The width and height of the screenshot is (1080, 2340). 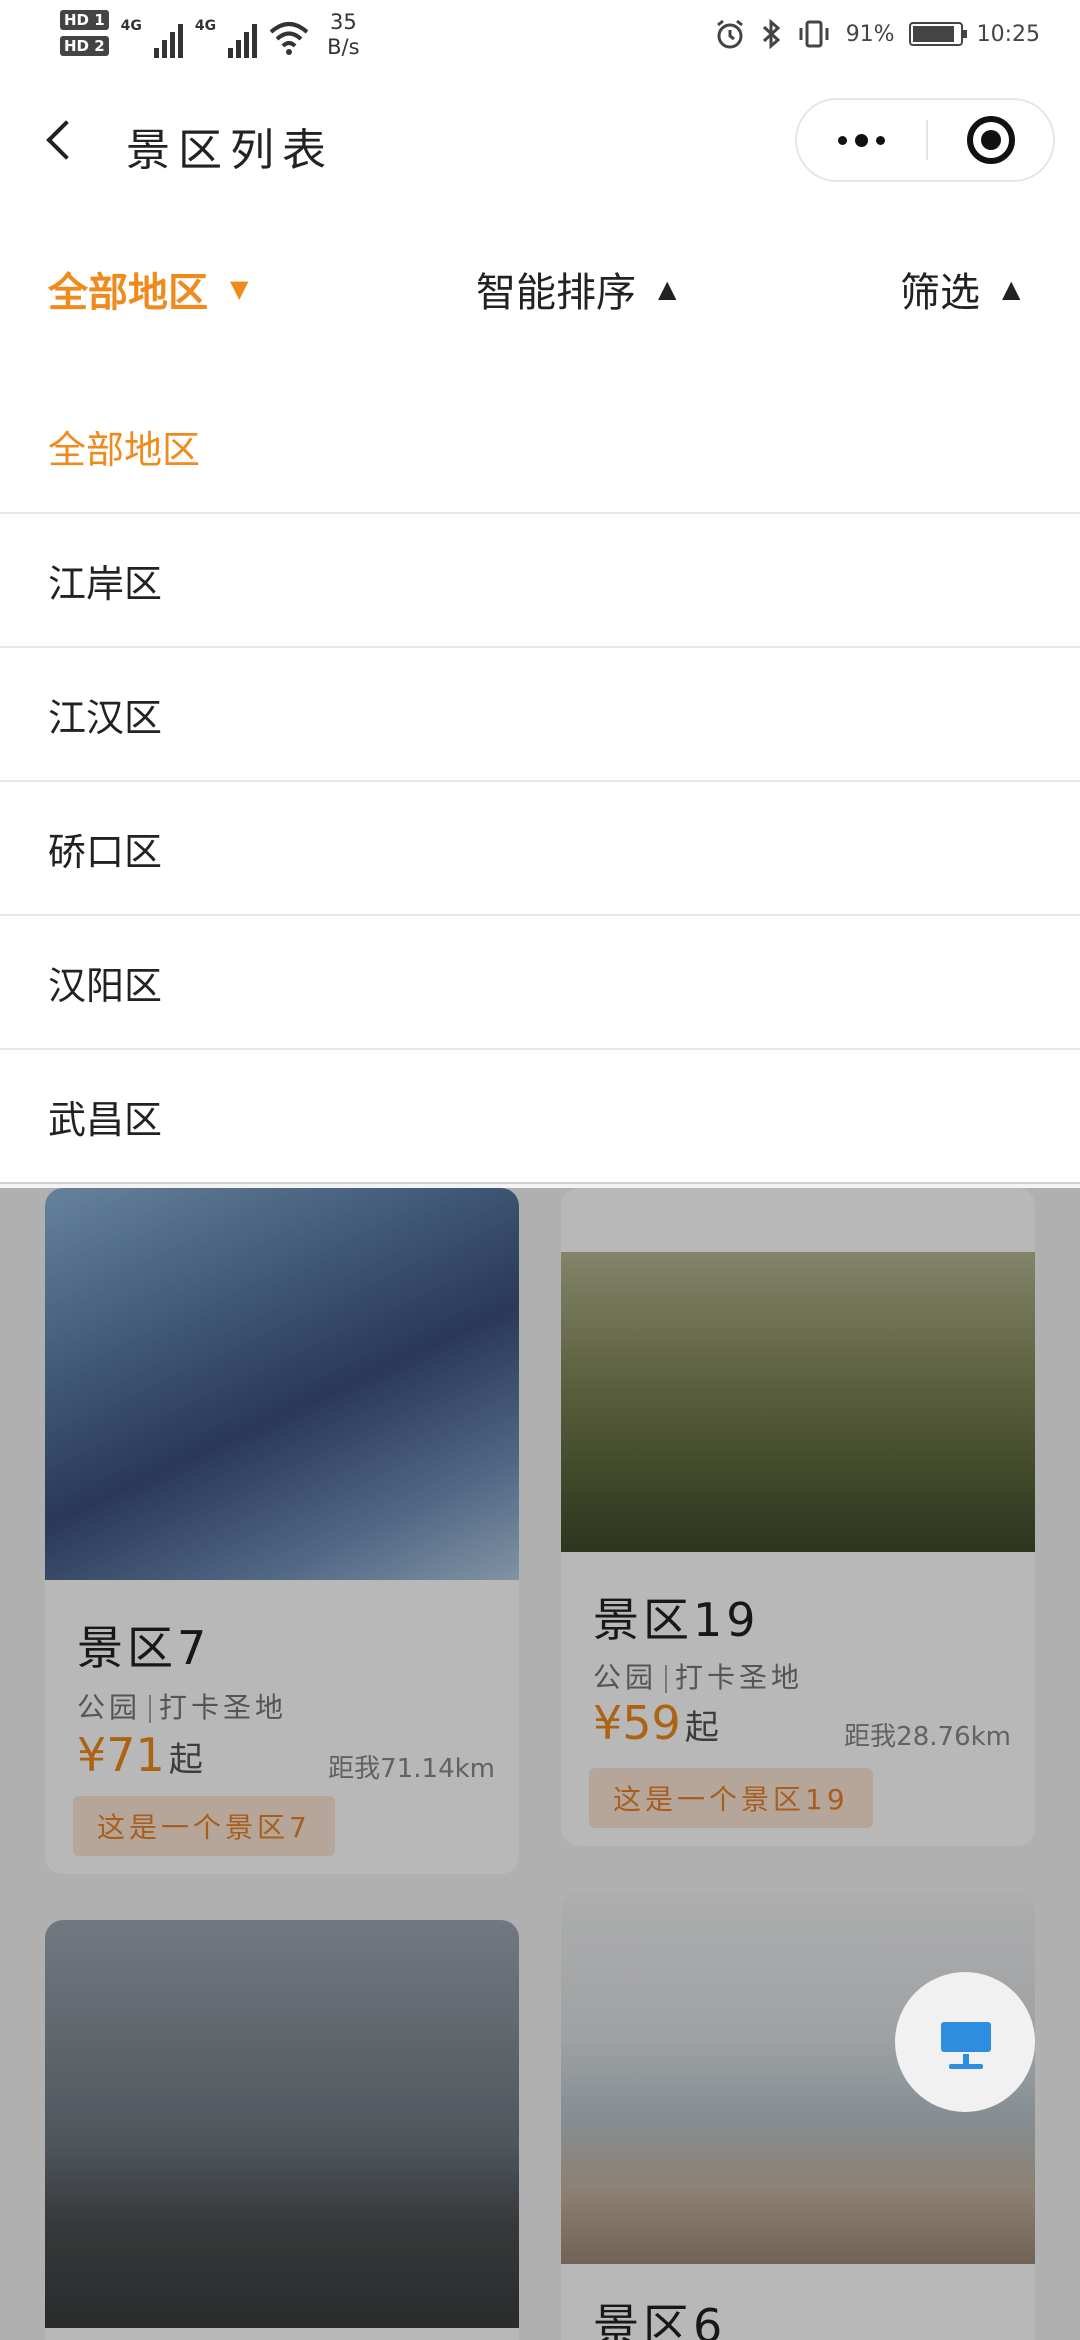 What do you see at coordinates (729, 34) in the screenshot?
I see `alarm-icon` at bounding box center [729, 34].